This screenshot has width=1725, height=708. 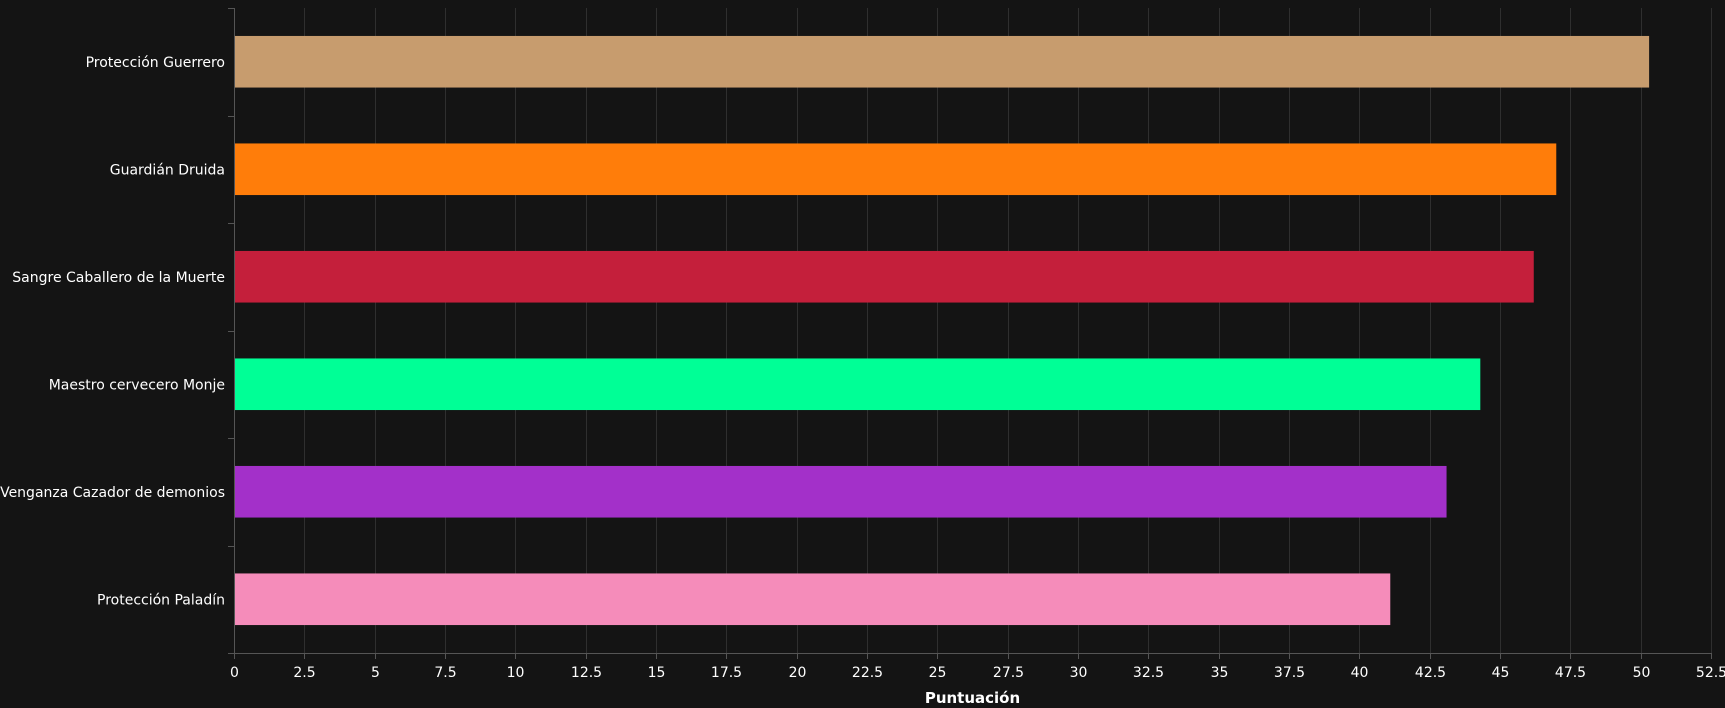 I want to click on x-tick-label: 17.5, so click(x=726, y=673).